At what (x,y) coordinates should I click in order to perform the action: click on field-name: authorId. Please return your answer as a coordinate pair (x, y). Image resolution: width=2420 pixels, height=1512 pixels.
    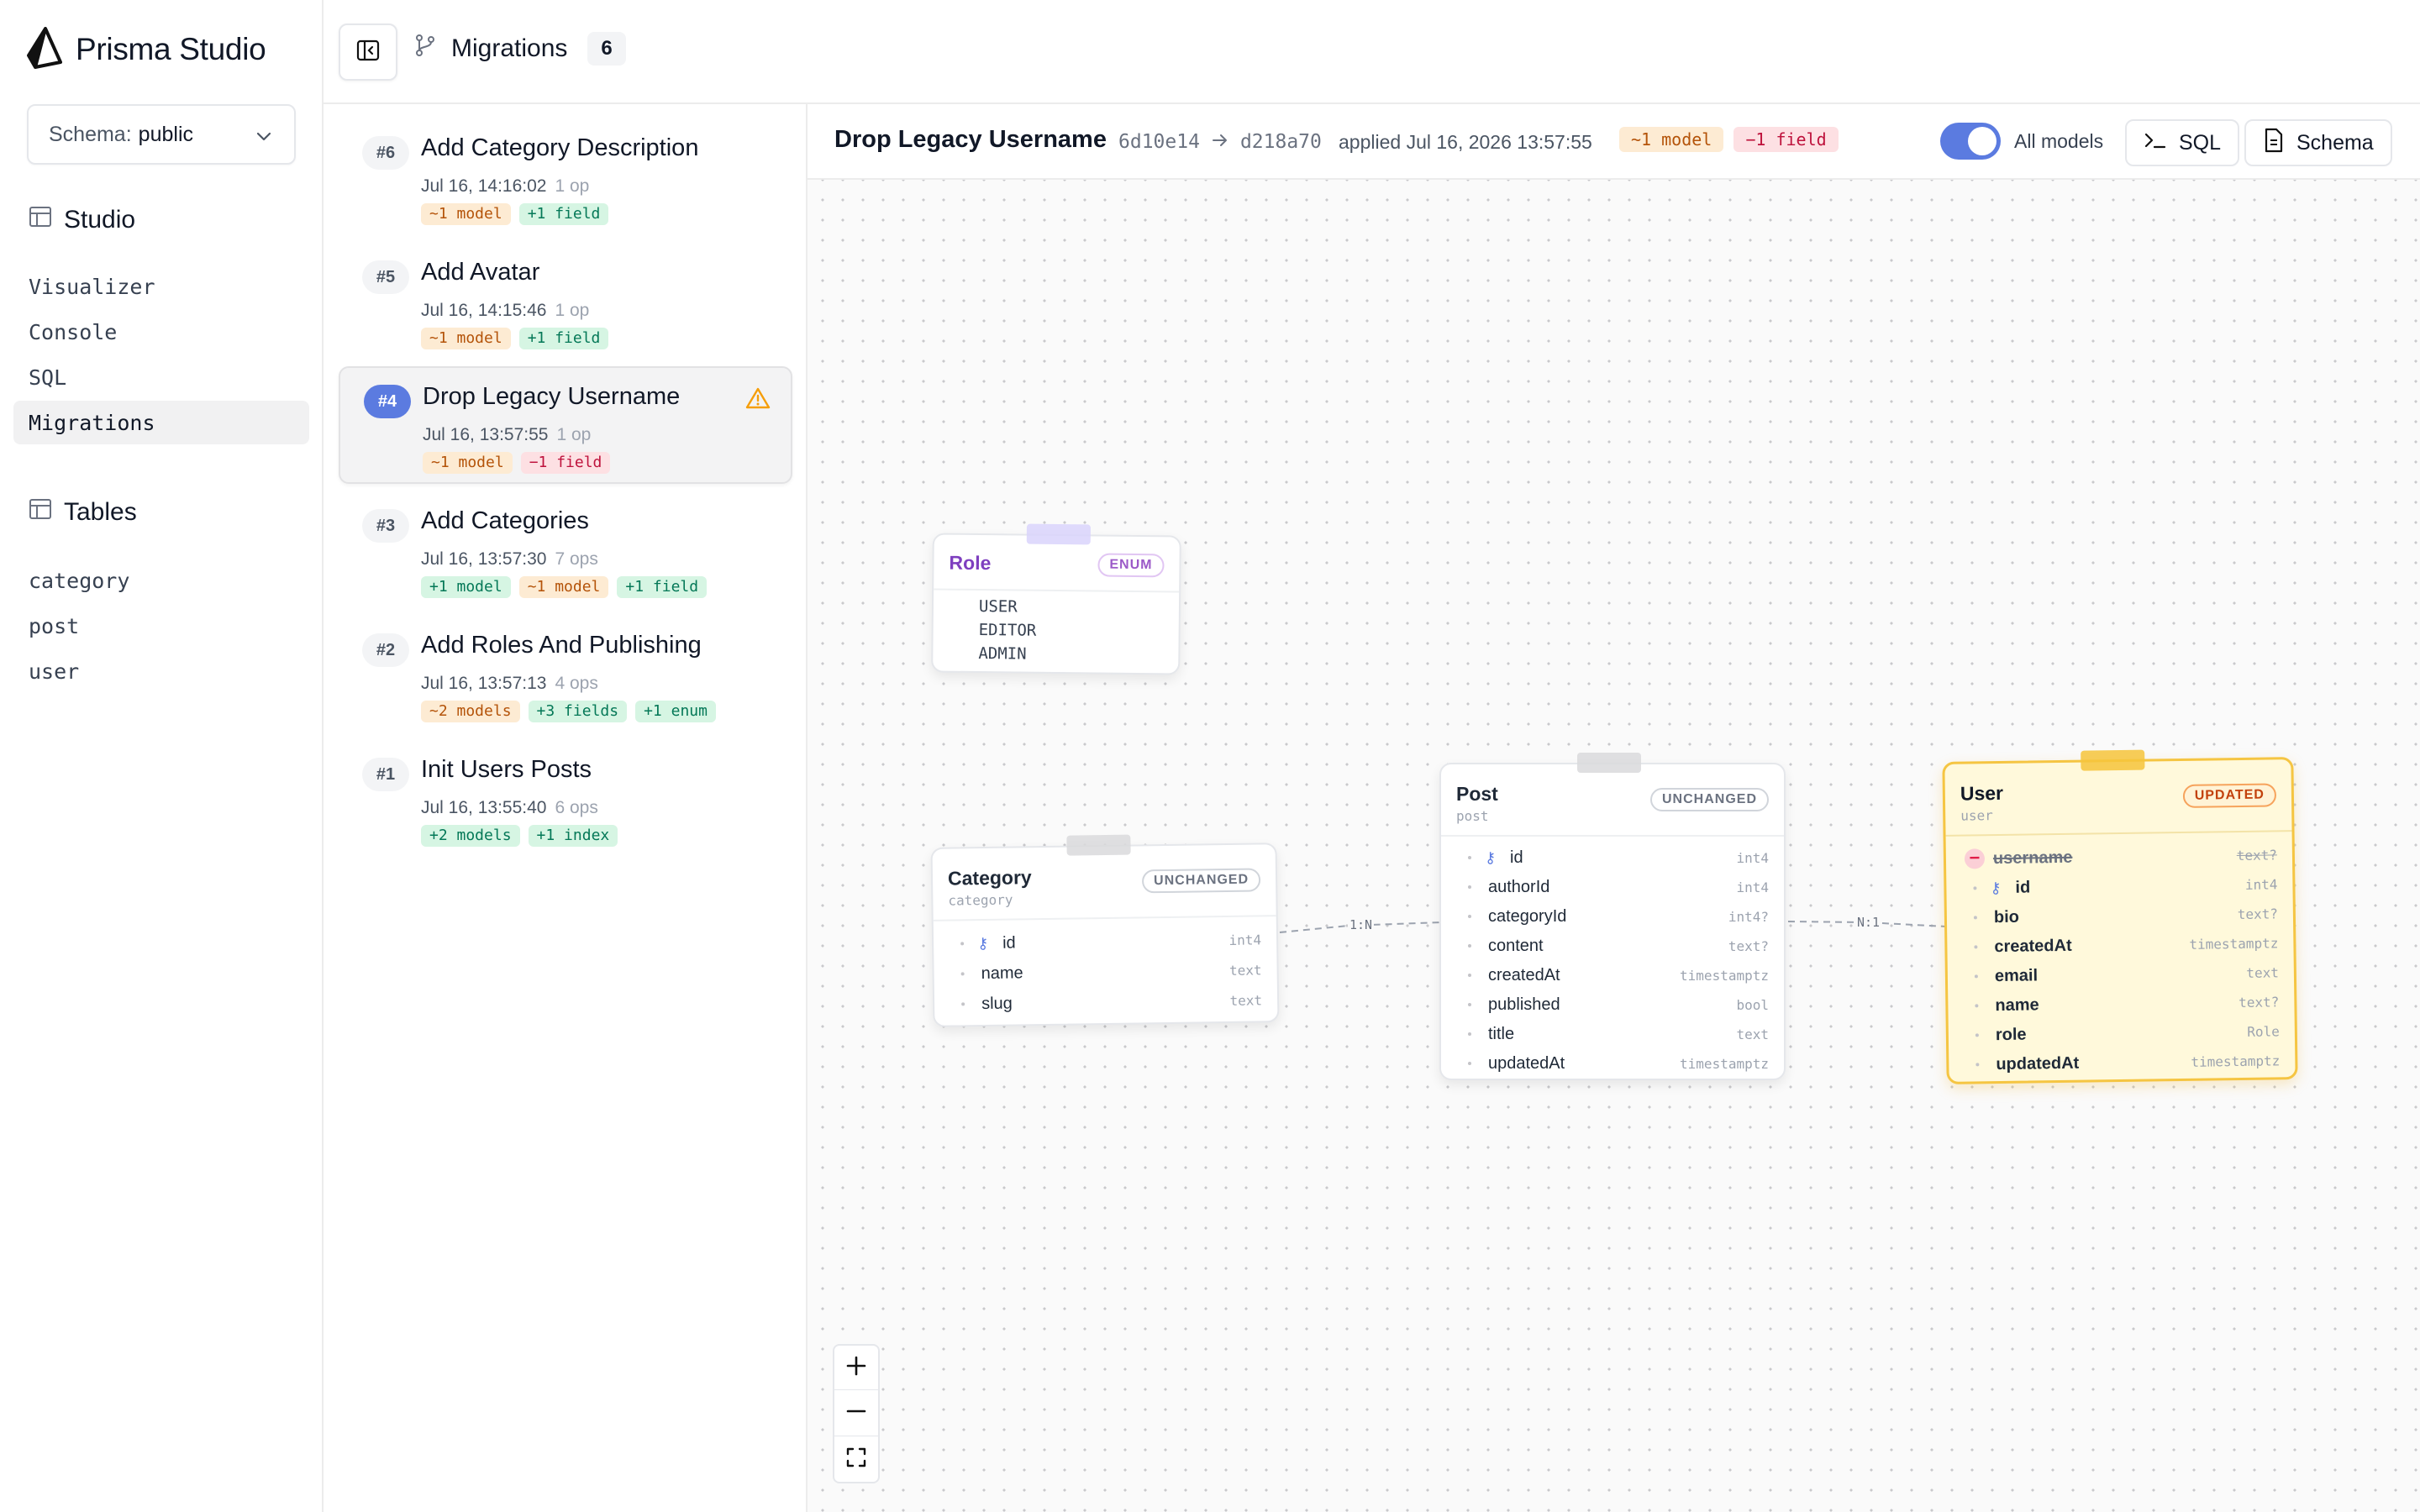
    Looking at the image, I should click on (1519, 886).